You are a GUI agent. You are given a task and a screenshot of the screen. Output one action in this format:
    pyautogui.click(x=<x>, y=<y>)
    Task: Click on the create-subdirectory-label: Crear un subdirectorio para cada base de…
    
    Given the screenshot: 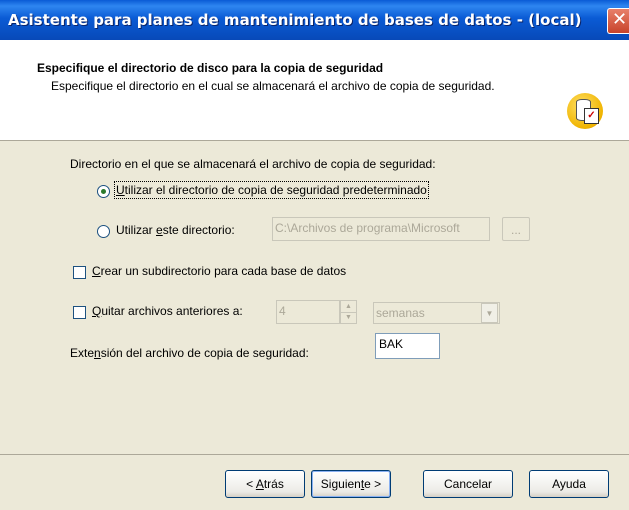 What is the action you would take?
    pyautogui.click(x=219, y=271)
    